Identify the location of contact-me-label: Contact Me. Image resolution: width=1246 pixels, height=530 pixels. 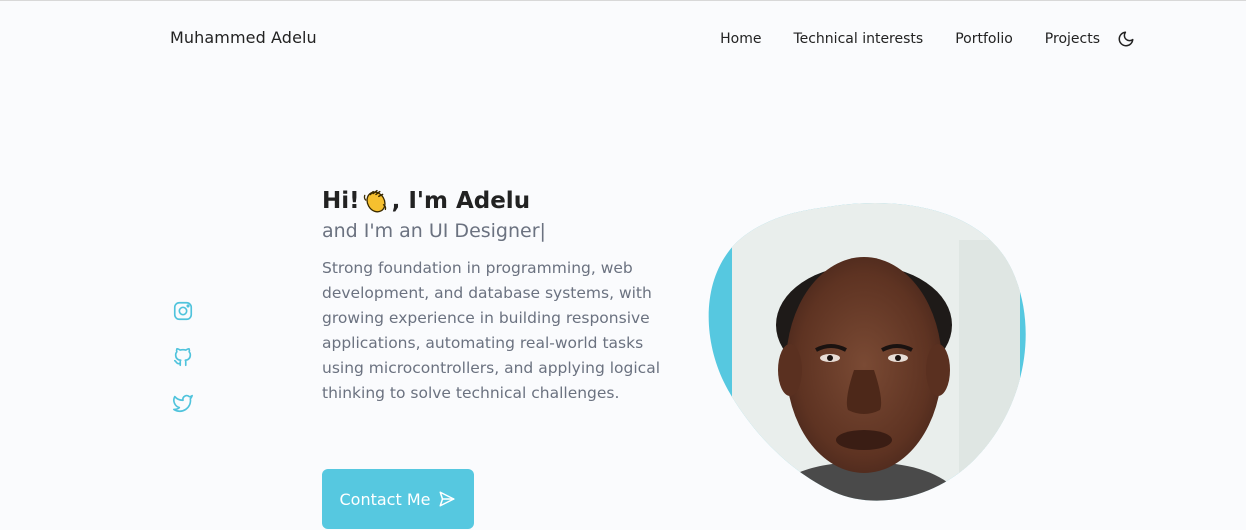
(385, 499).